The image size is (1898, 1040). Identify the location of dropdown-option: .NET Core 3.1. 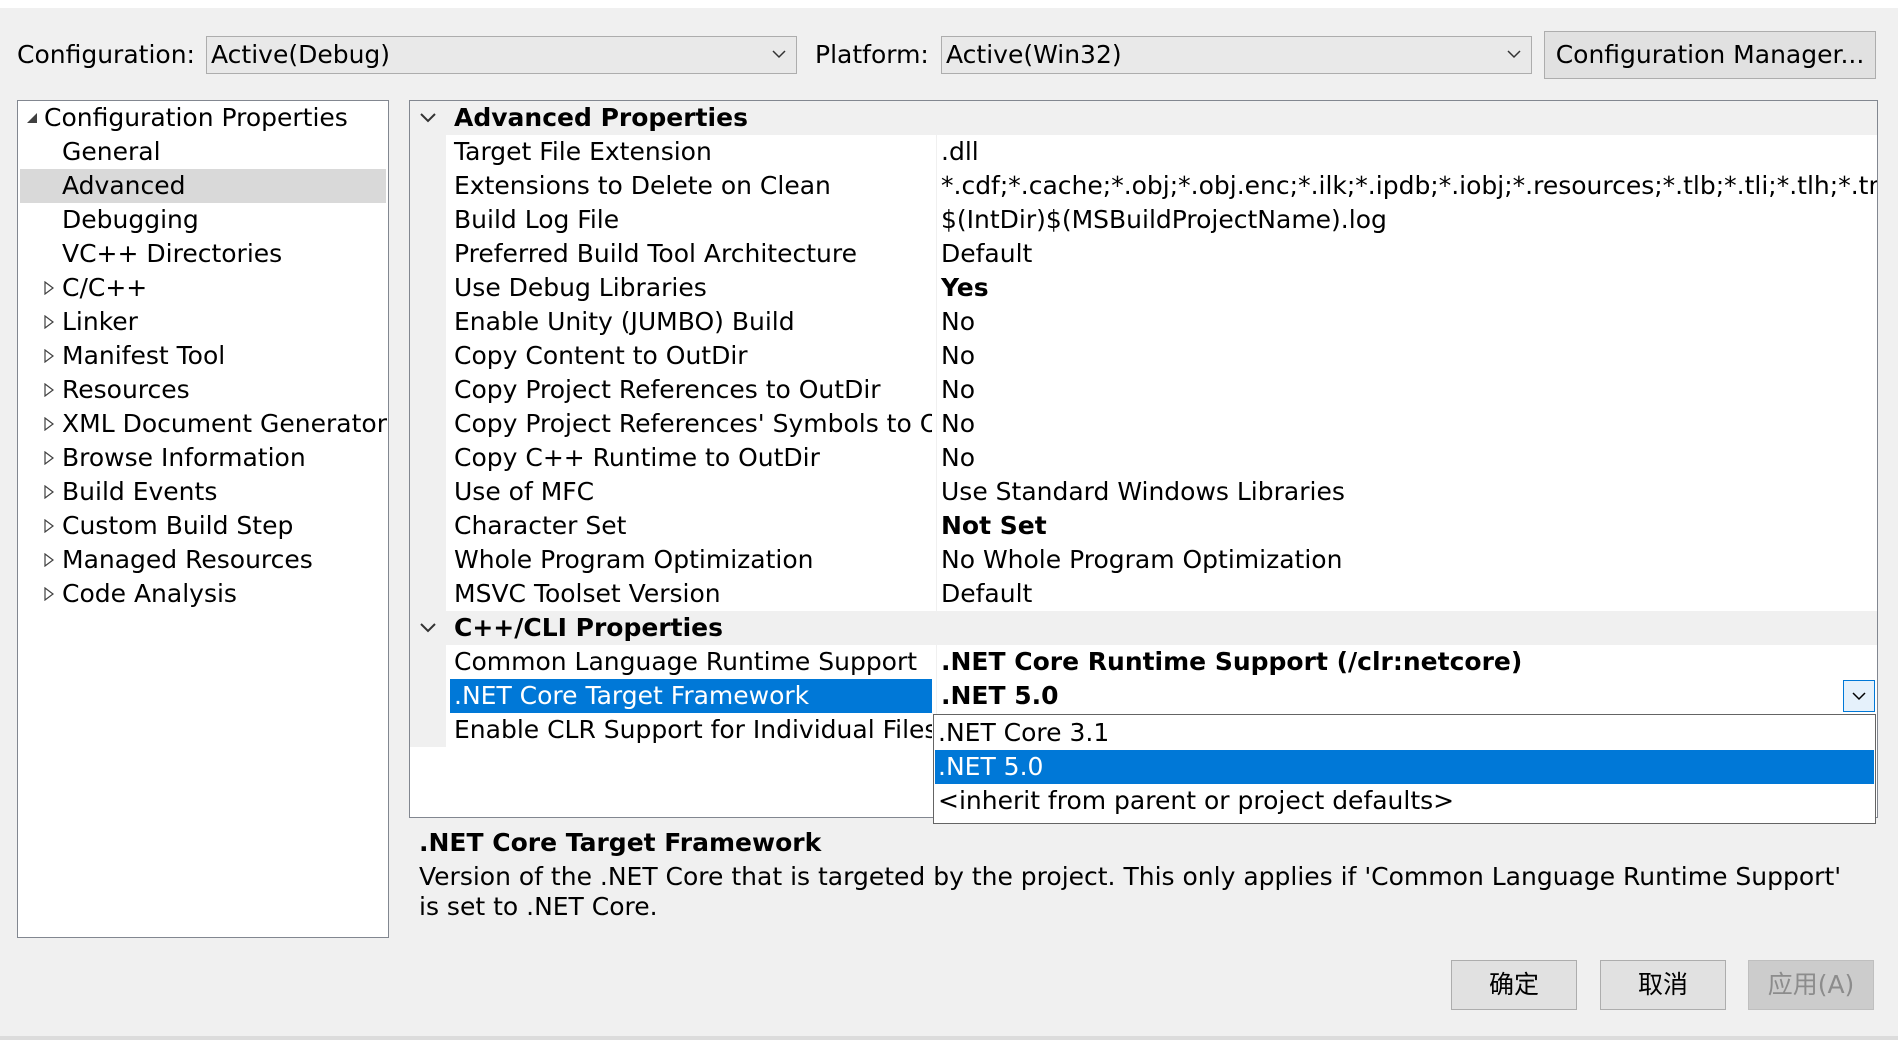
(1404, 733).